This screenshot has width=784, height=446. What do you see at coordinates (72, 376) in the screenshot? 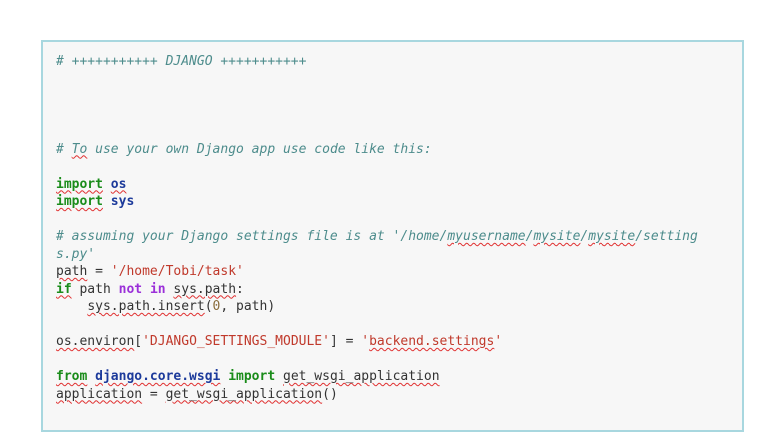
I see `keyword-from: from` at bounding box center [72, 376].